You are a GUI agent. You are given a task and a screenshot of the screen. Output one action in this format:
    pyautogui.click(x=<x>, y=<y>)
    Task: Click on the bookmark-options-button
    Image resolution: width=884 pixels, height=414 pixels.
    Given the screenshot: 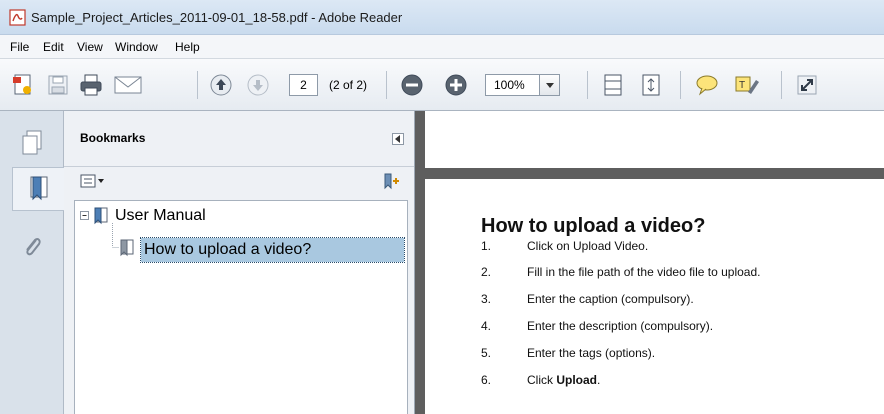 What is the action you would take?
    pyautogui.click(x=92, y=181)
    